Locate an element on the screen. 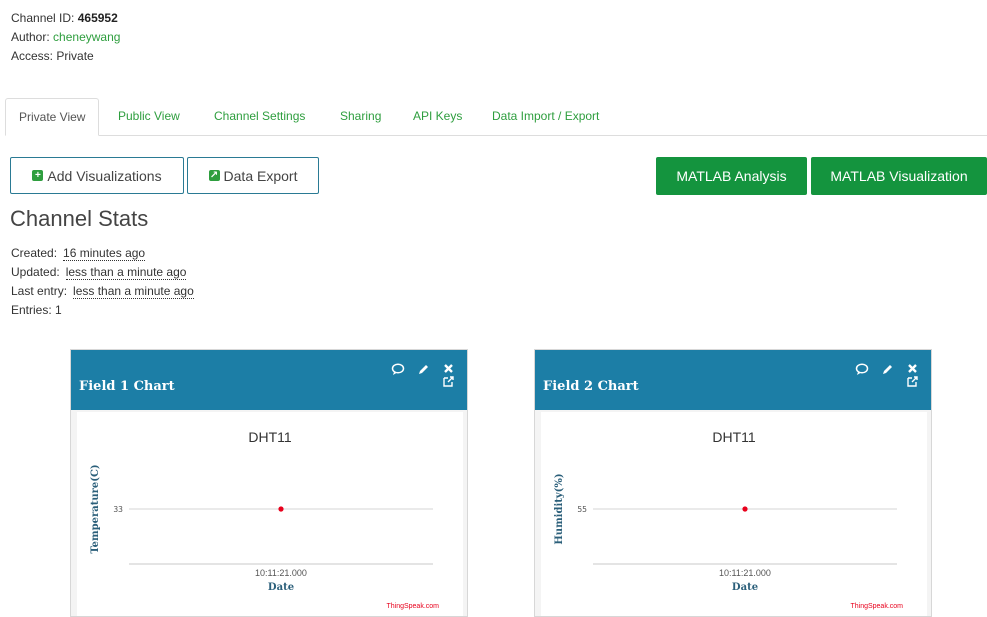  channel-id-label: Channel ID: is located at coordinates (43, 18).